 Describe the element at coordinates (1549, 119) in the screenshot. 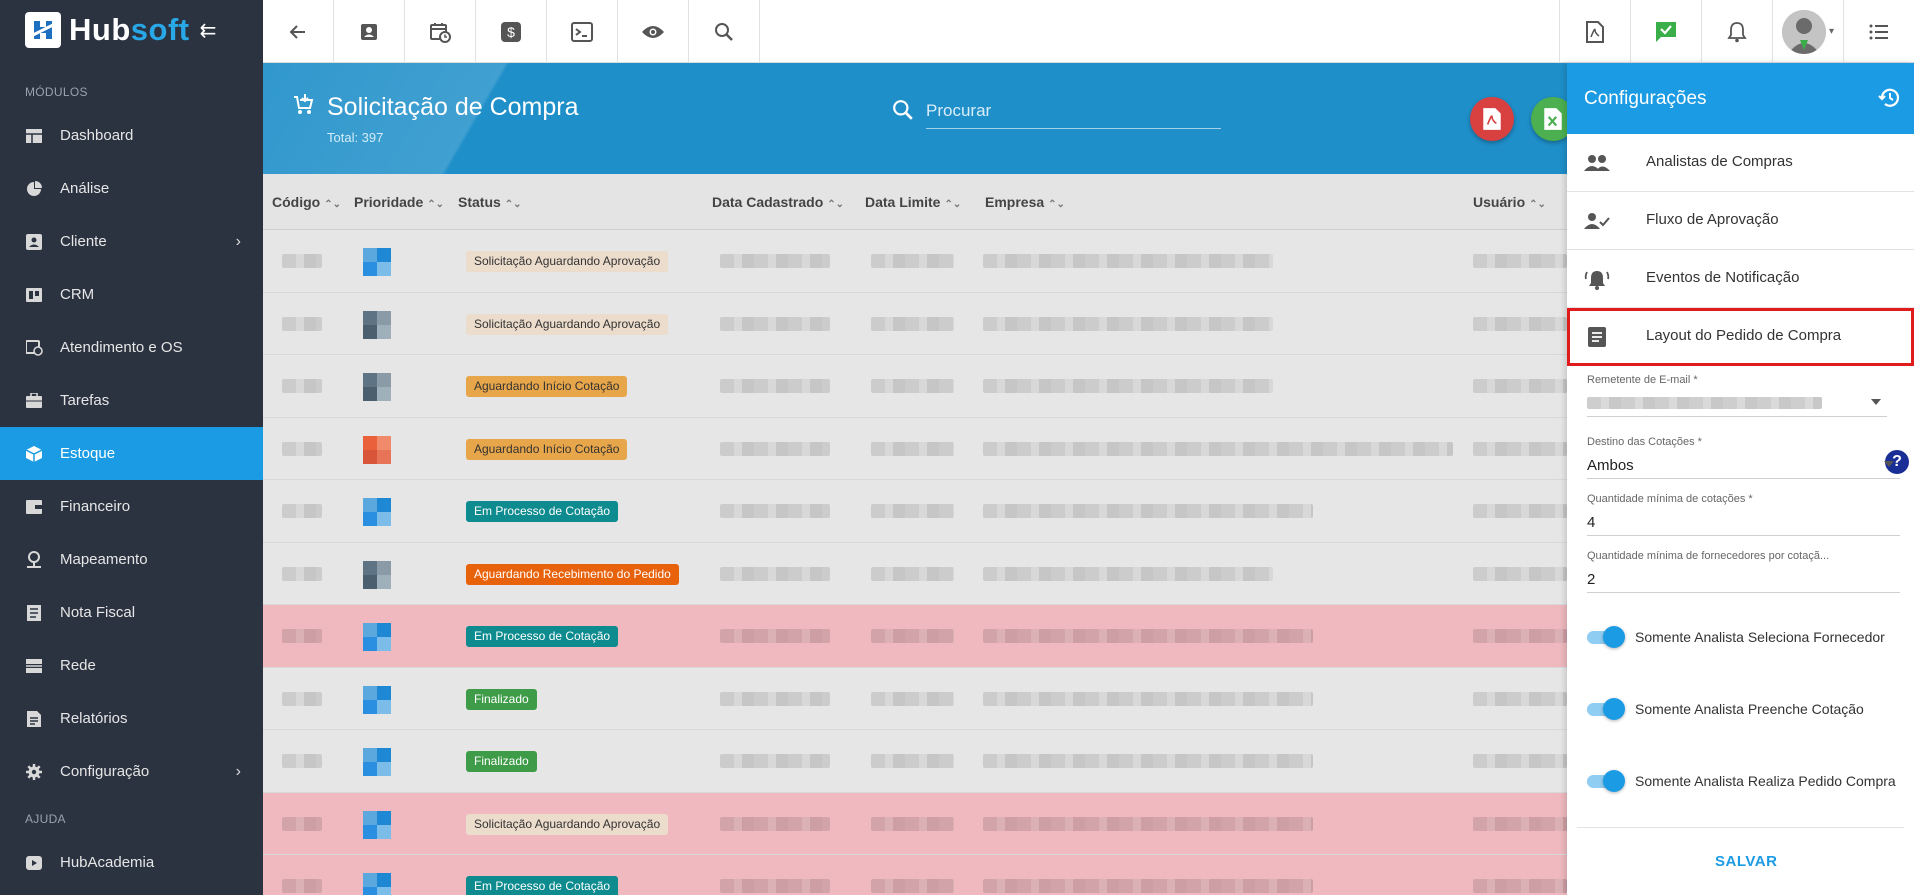

I see `export-excel-button` at that location.